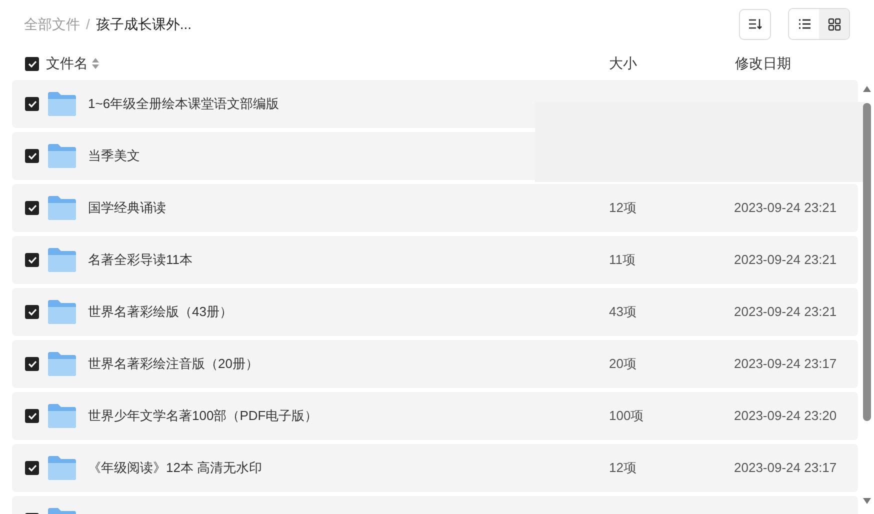 This screenshot has height=514, width=874. I want to click on file-name: 世界少年文学名著100部（PDF电子版）, so click(203, 415).